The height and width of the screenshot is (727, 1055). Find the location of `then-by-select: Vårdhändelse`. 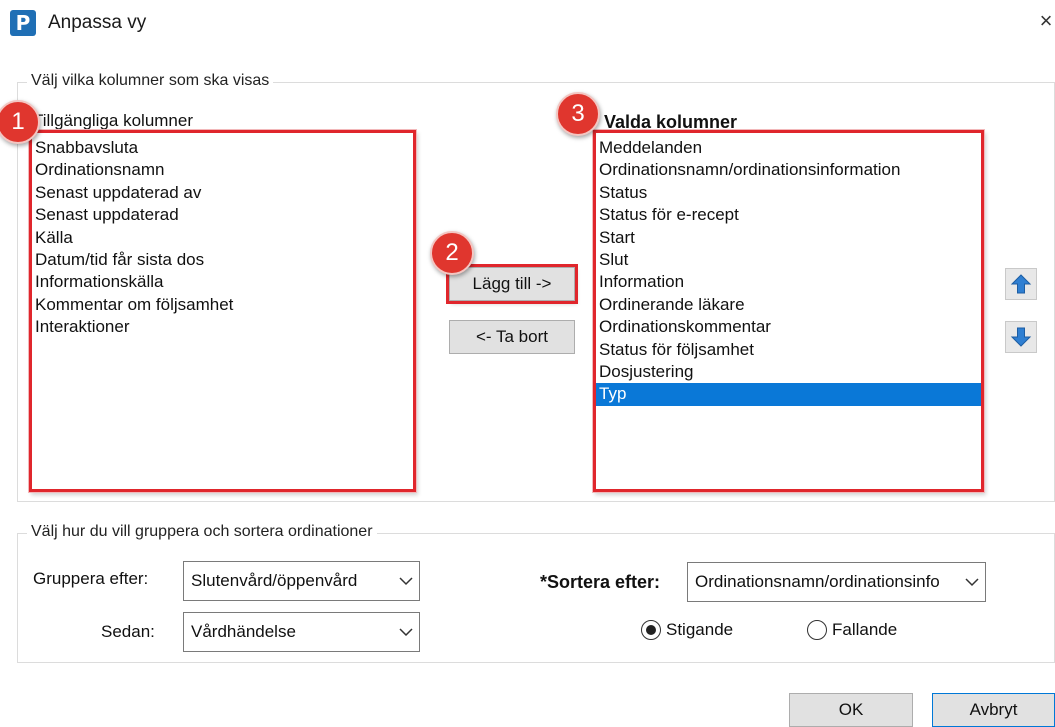

then-by-select: Vårdhändelse is located at coordinates (301, 632).